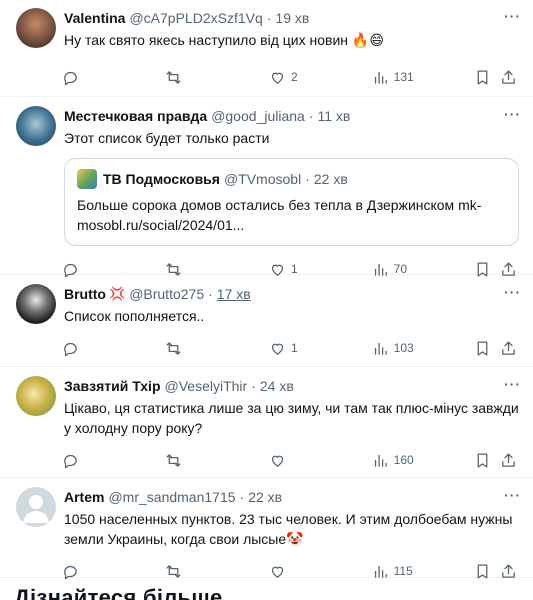  What do you see at coordinates (135, 116) in the screenshot?
I see `author-name: Местечковая правда` at bounding box center [135, 116].